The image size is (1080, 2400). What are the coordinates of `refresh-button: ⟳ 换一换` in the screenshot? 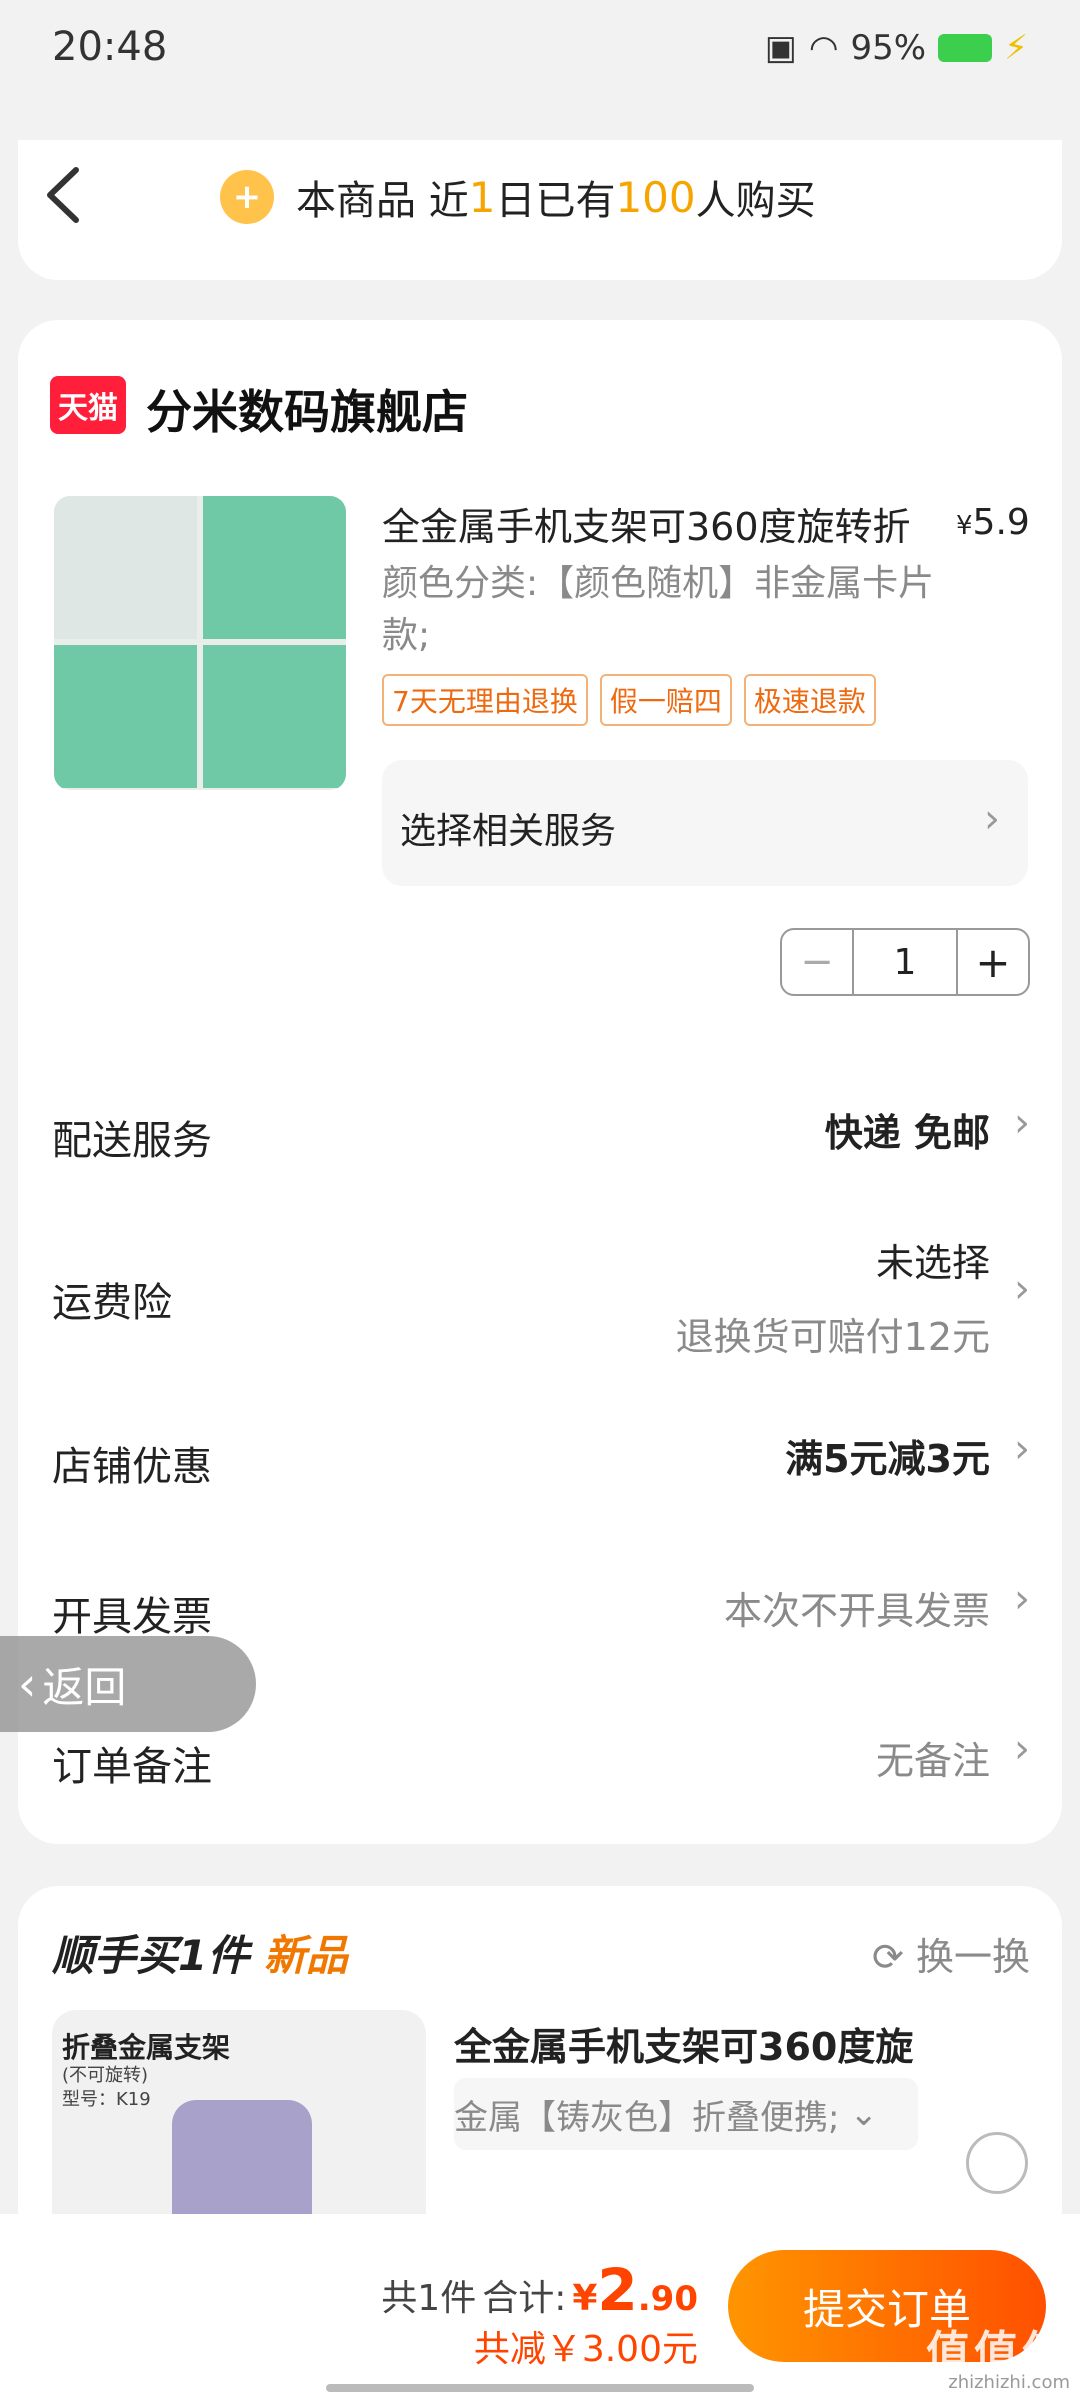 It's located at (951, 1953).